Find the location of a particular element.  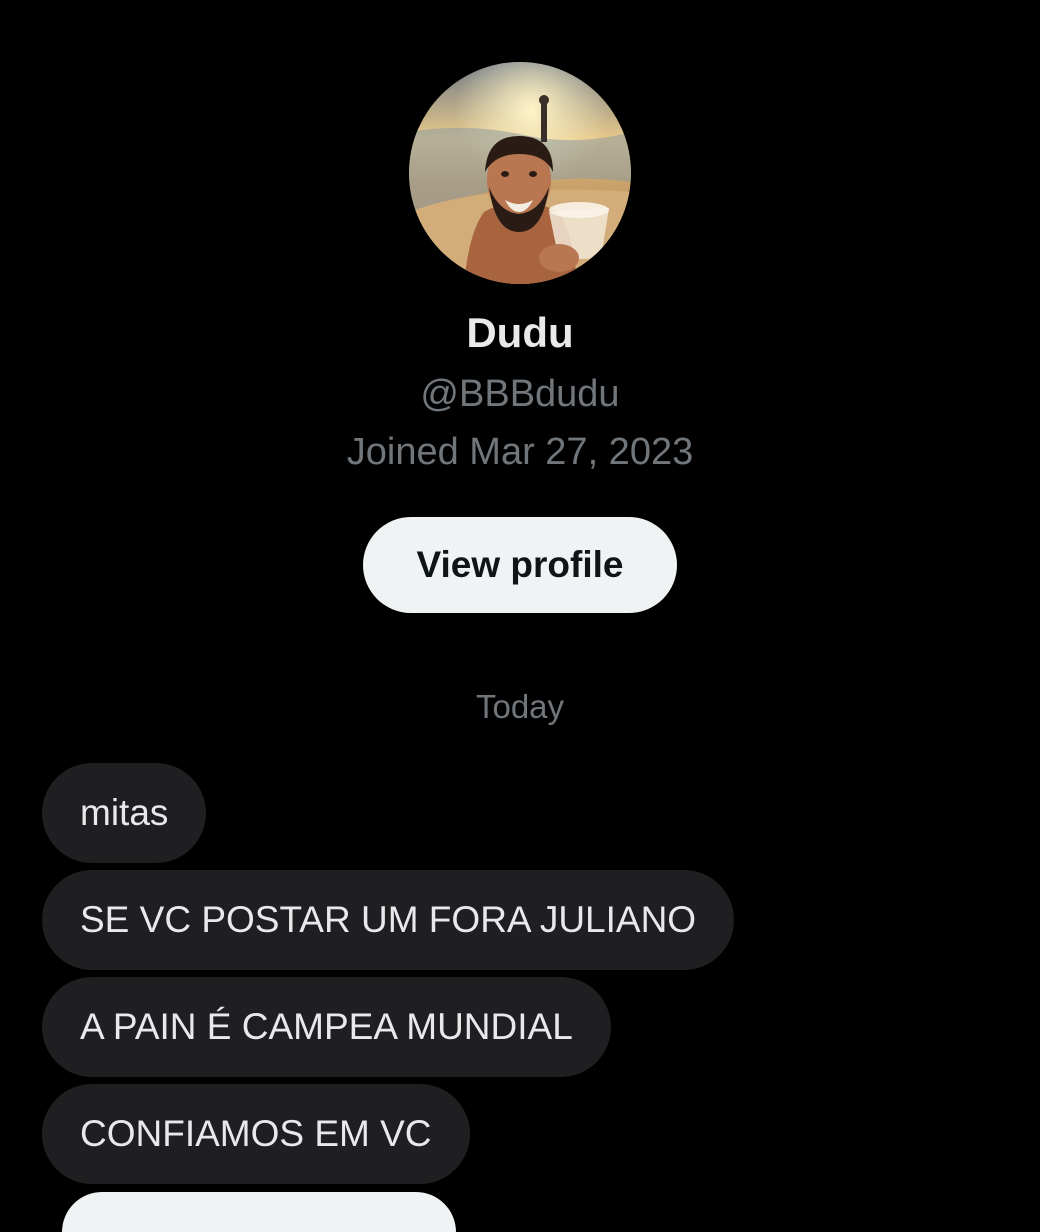

user-handle: @BBBdudu is located at coordinates (520, 394).